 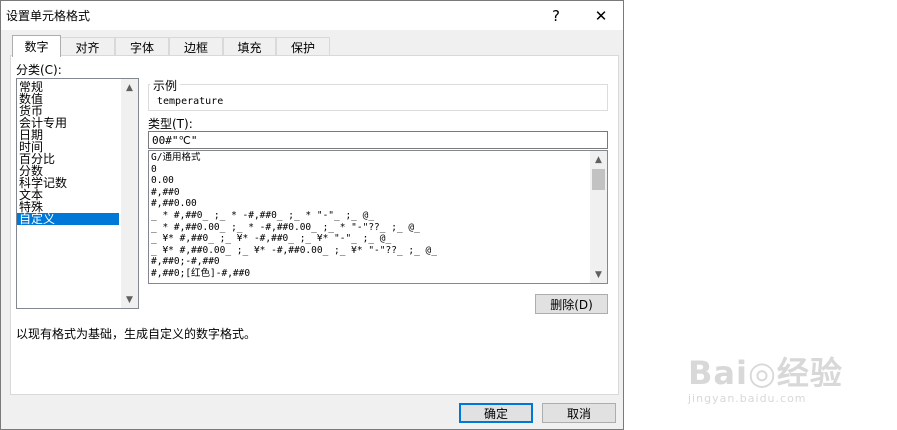 I want to click on baidu-watermark: Bai◎经验 jingyan.baidu.com, so click(x=788, y=370).